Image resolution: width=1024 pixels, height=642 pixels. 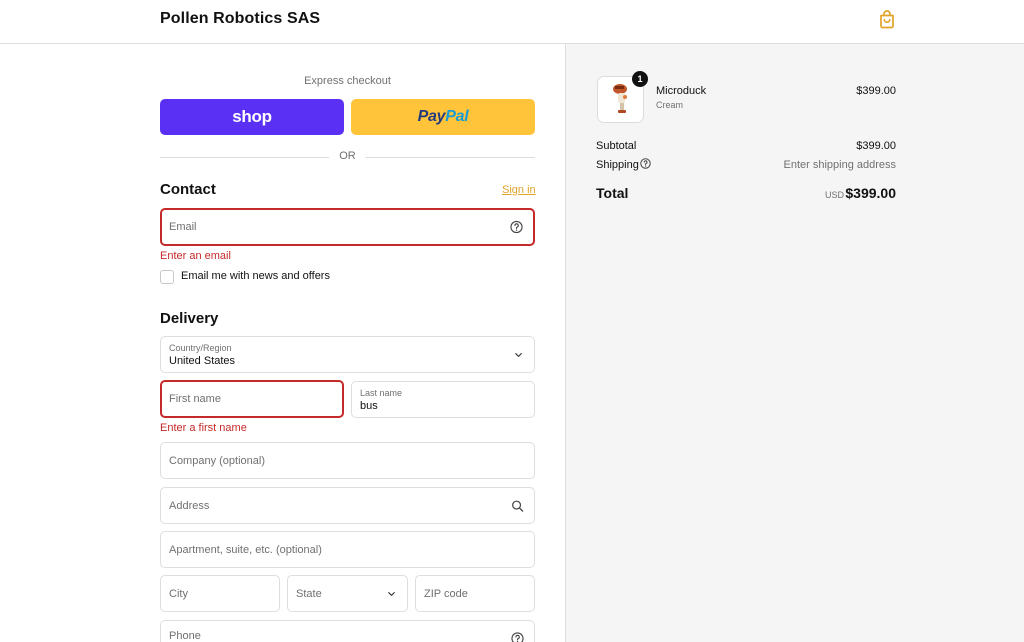 I want to click on address-field: Address, so click(x=347, y=505).